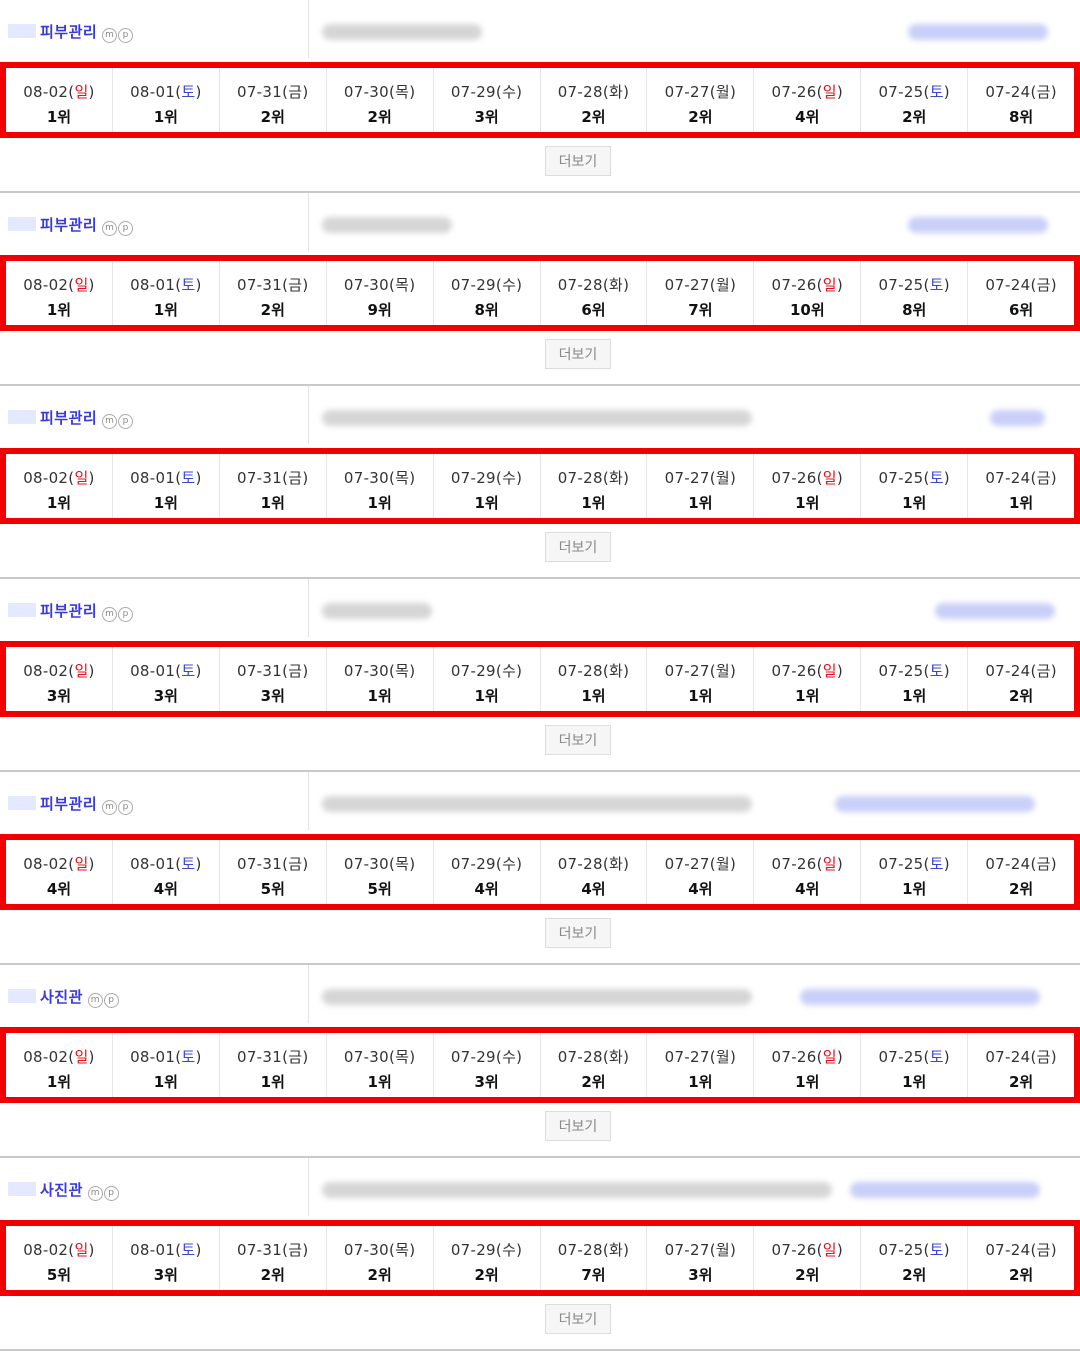  I want to click on rank-cell: 07-26(일) 4위, so click(808, 872).